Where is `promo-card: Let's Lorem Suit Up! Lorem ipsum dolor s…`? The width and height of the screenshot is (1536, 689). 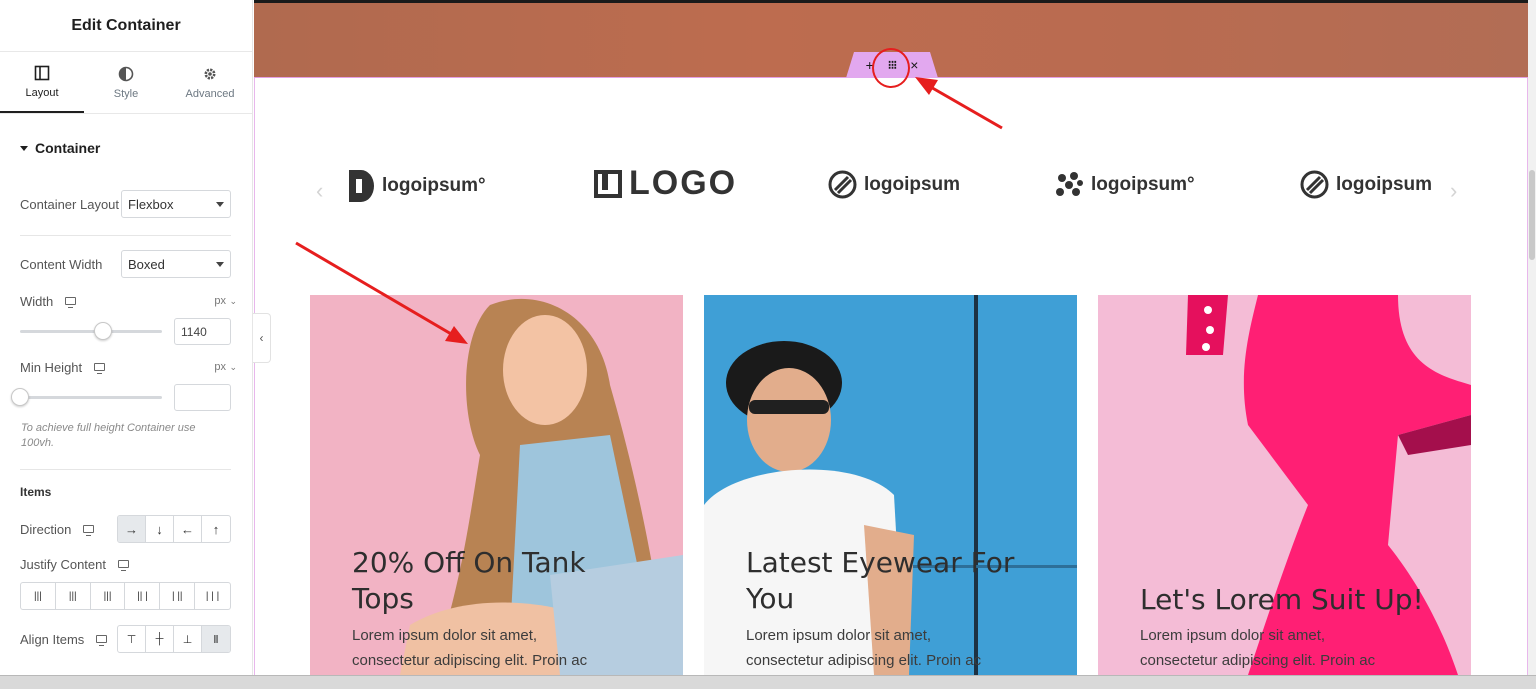 promo-card: Let's Lorem Suit Up! Lorem ipsum dolor s… is located at coordinates (1284, 485).